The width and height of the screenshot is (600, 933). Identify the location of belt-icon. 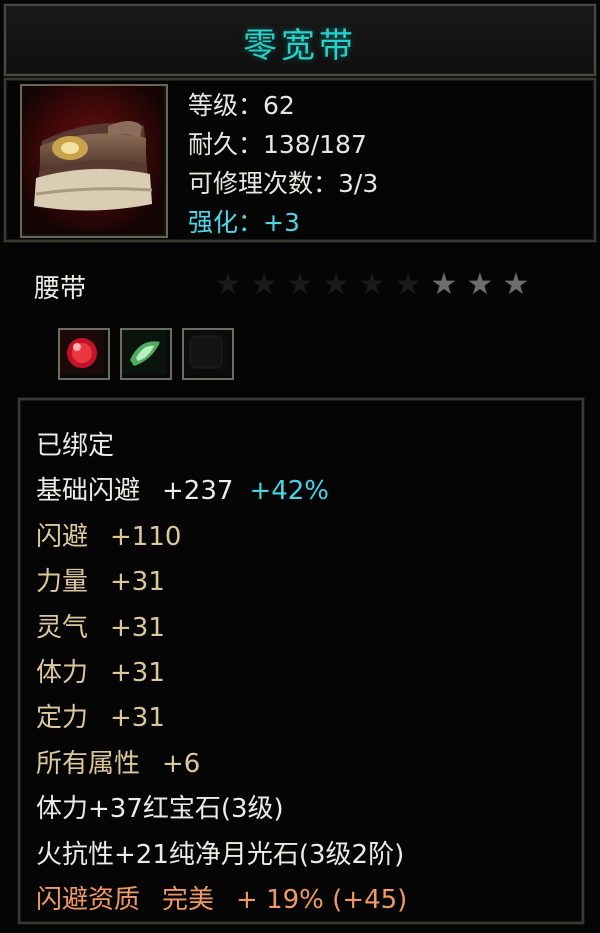
(94, 161).